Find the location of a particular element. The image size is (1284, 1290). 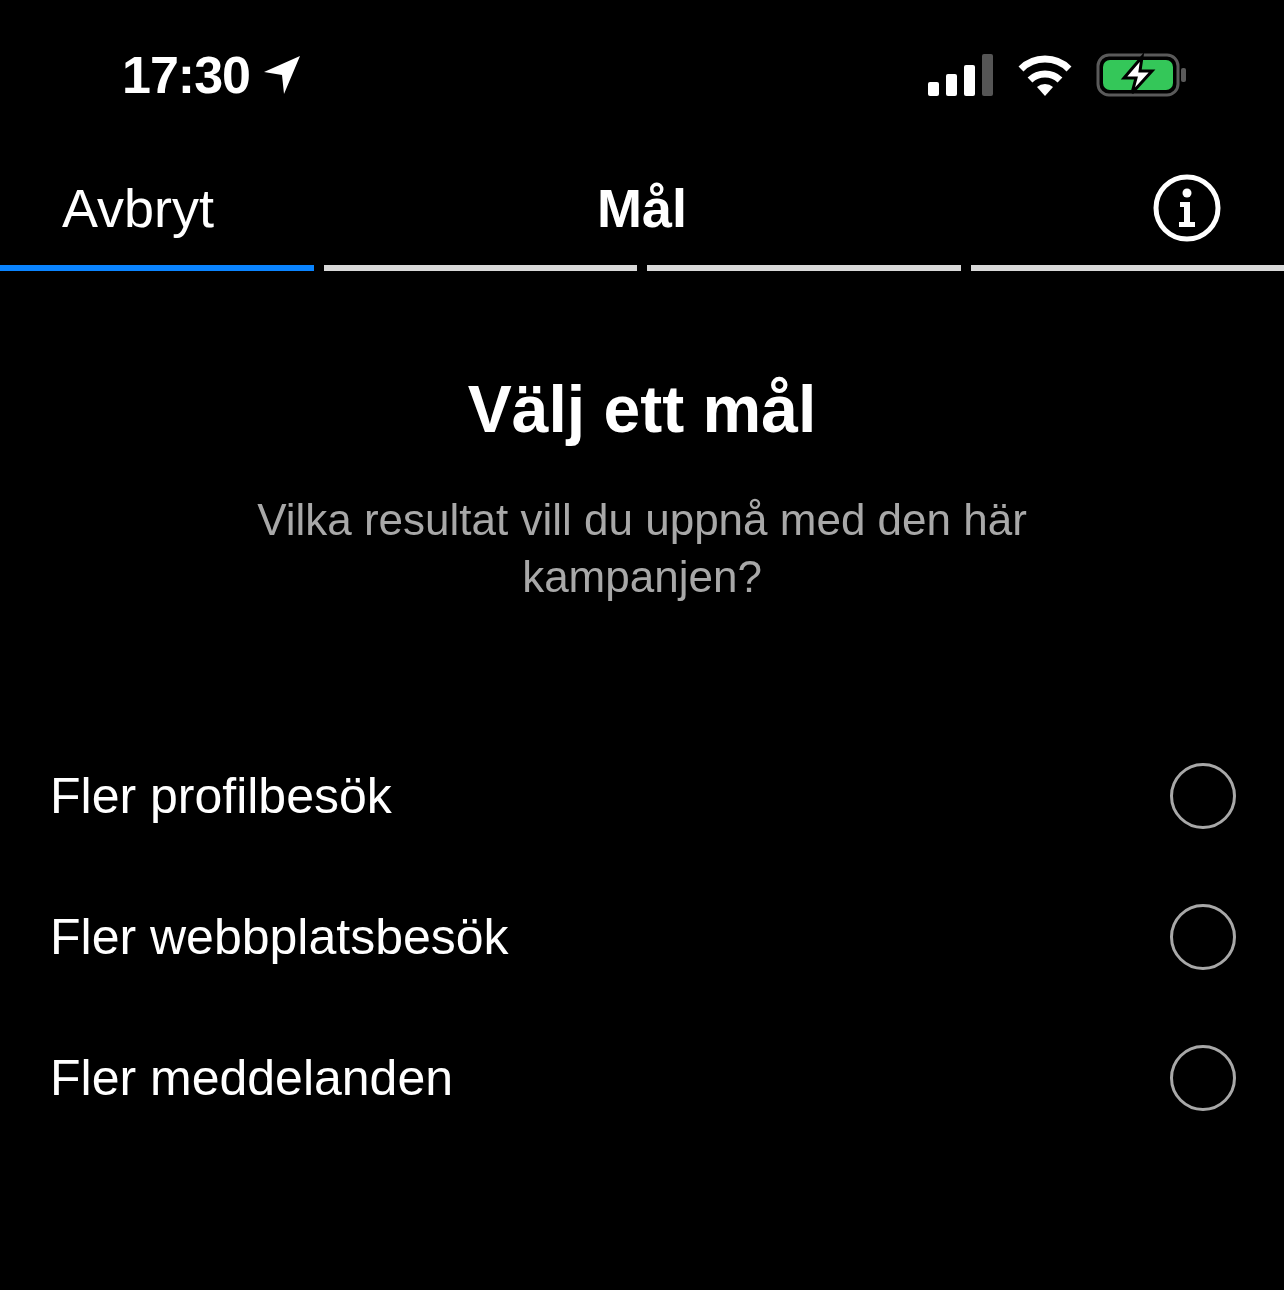

signal-icon is located at coordinates (961, 75).